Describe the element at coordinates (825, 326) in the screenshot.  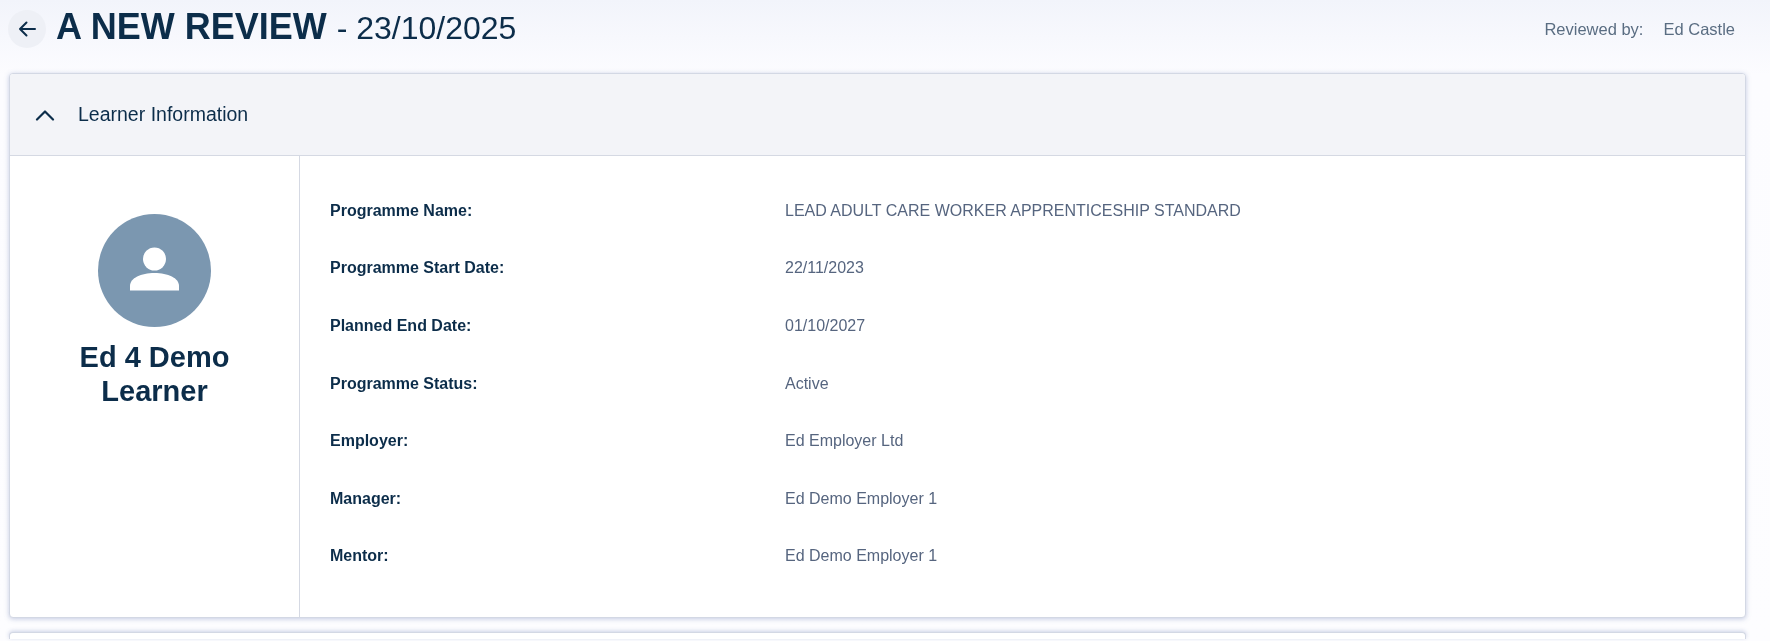
I see `field-value: 01/10/2027` at that location.